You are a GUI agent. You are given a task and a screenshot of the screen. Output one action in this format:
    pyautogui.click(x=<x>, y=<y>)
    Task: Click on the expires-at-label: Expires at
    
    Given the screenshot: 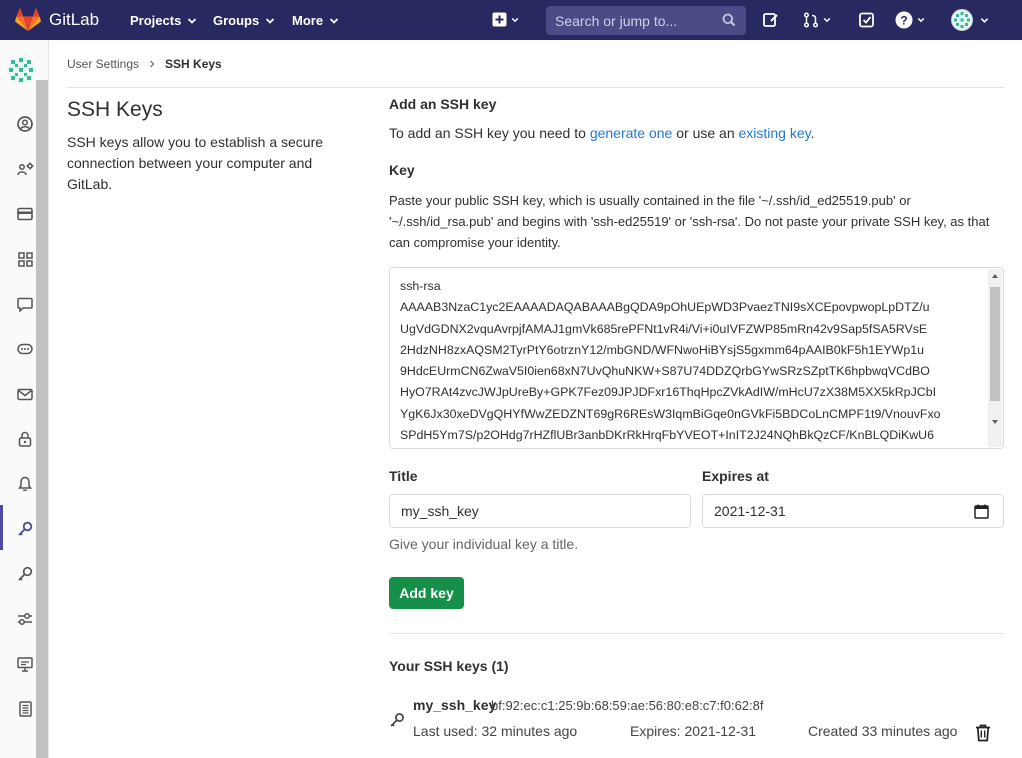 What is the action you would take?
    pyautogui.click(x=735, y=476)
    